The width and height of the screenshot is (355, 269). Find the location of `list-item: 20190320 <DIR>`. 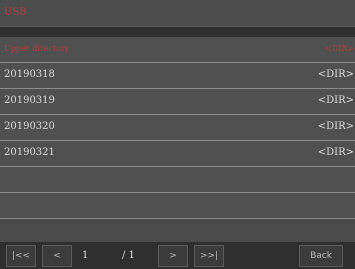

list-item: 20190320 <DIR> is located at coordinates (177, 128).